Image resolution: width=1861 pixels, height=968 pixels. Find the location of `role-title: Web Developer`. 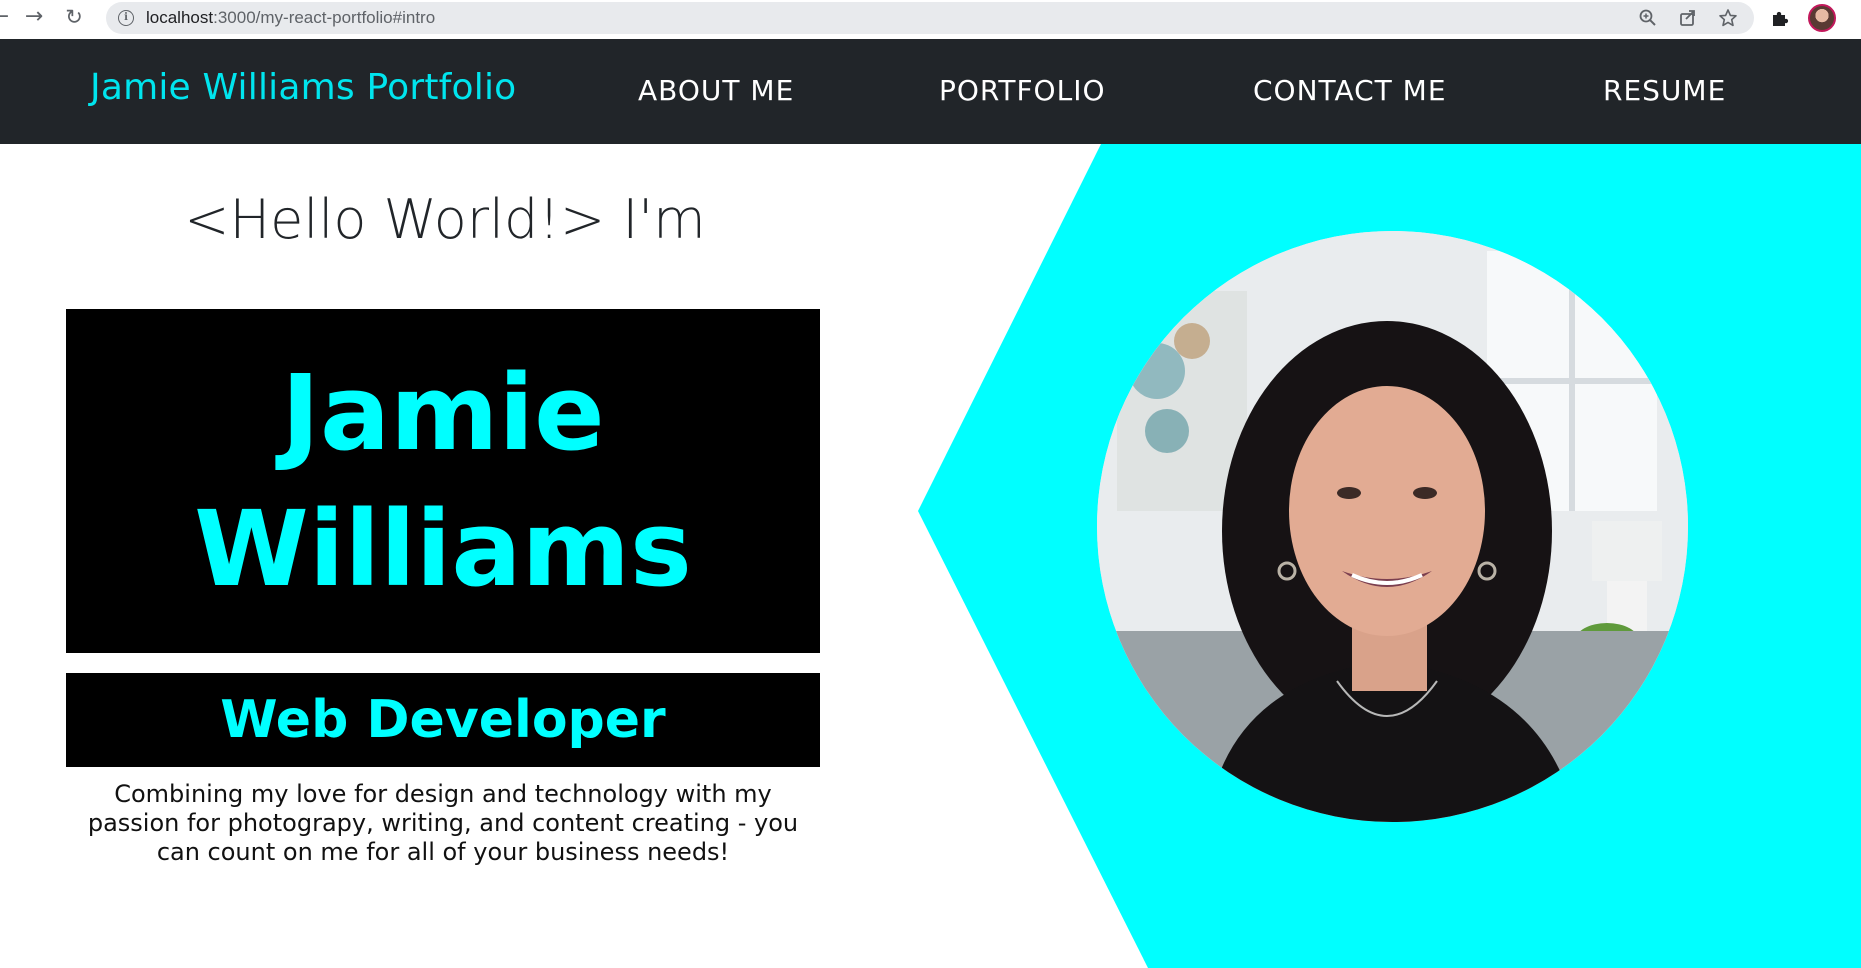

role-title: Web Developer is located at coordinates (443, 720).